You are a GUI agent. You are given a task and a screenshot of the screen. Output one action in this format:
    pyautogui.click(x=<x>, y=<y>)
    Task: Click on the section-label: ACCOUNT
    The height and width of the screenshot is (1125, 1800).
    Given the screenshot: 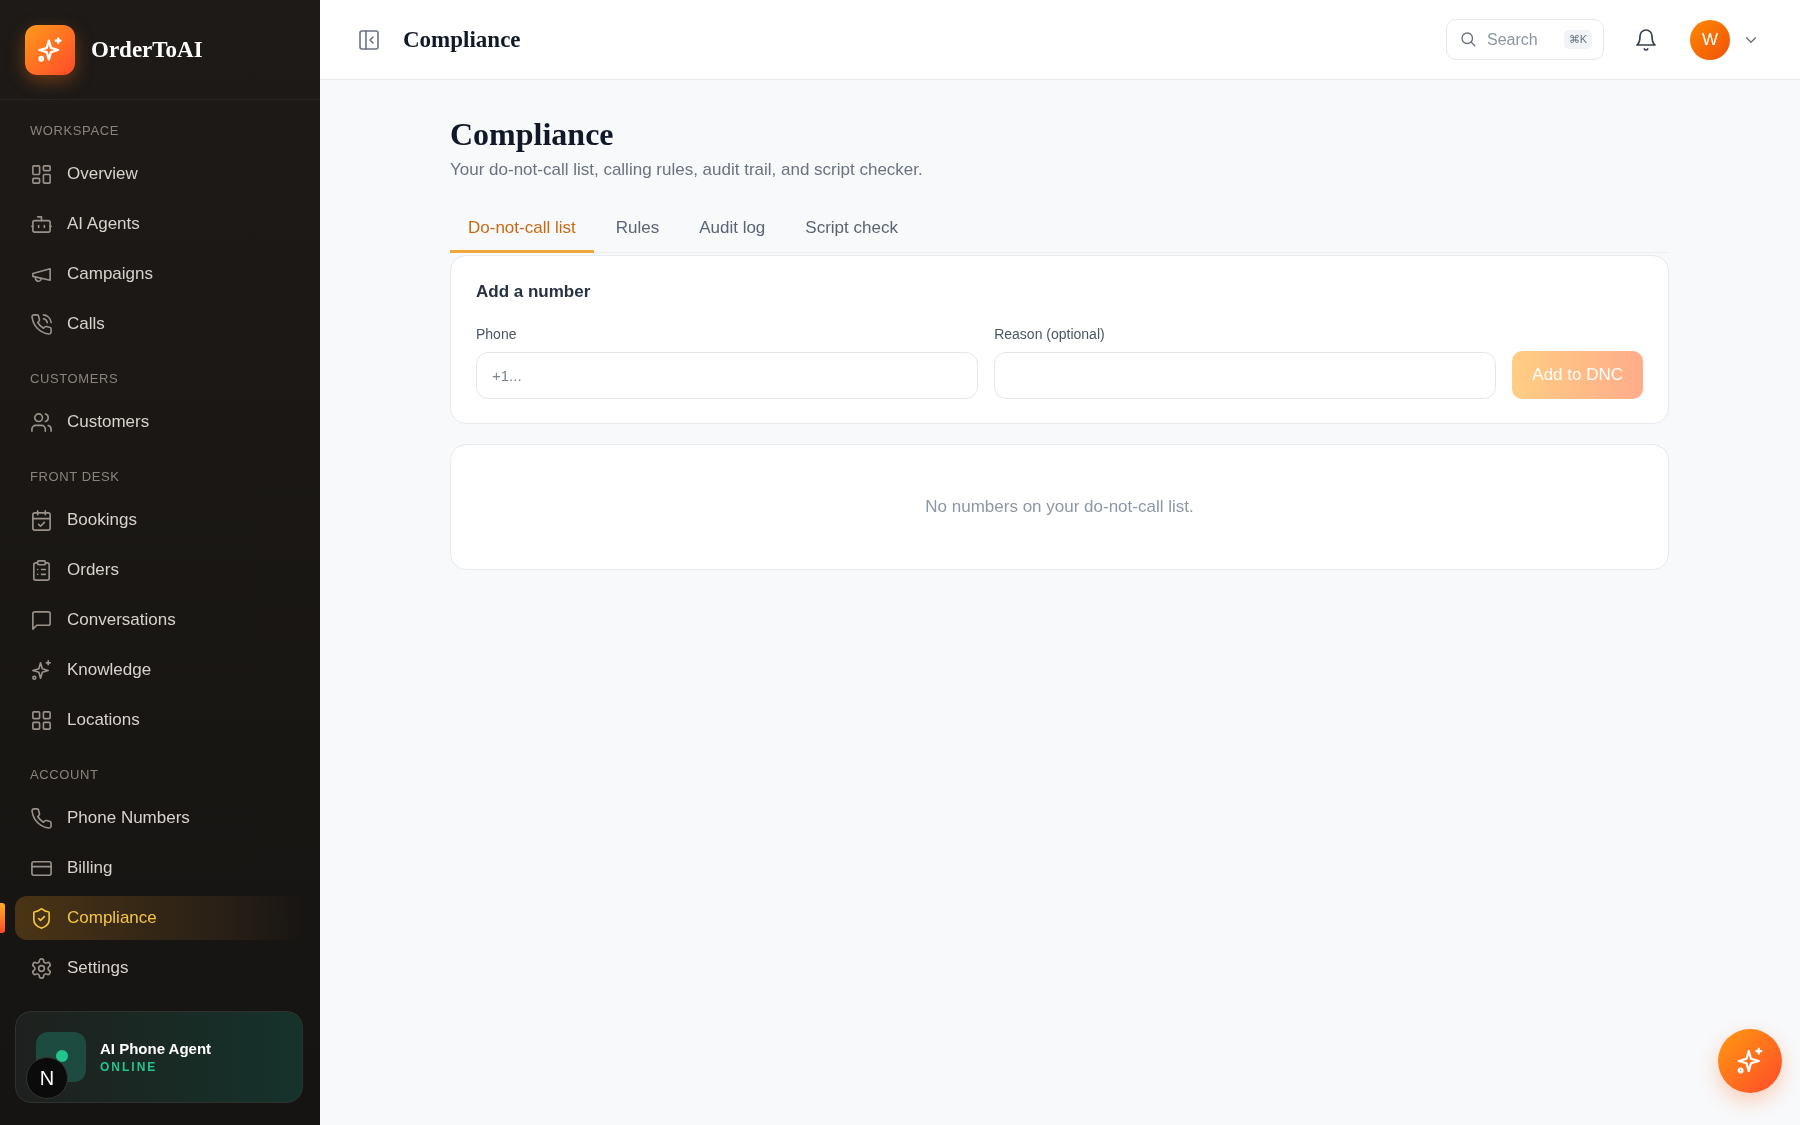 What is the action you would take?
    pyautogui.click(x=64, y=775)
    